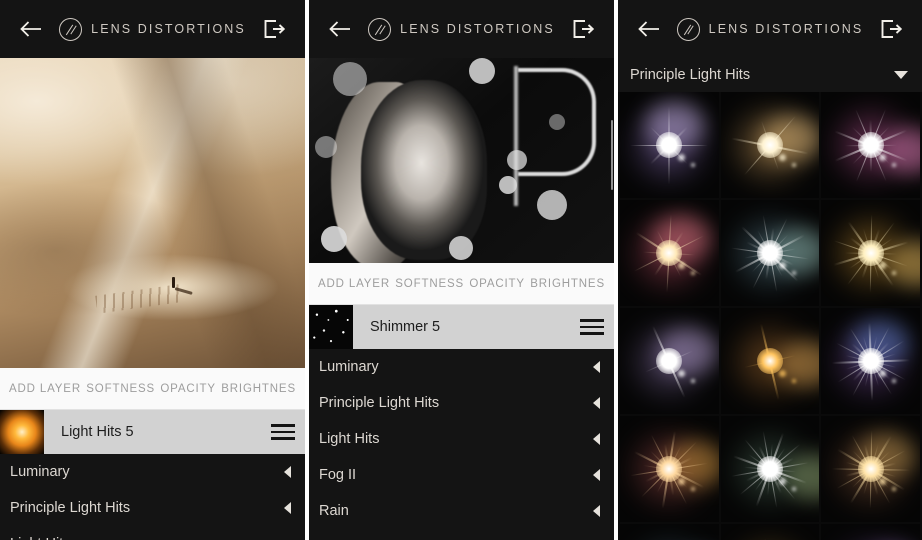 This screenshot has width=922, height=540. I want to click on layer-name: Shimmer 5, so click(405, 327).